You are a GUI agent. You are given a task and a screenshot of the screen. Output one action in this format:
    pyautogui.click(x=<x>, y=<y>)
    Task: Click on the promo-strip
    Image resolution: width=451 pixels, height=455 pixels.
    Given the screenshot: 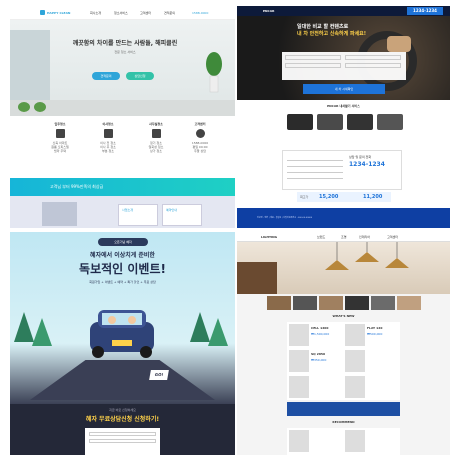 What is the action you would take?
    pyautogui.click(x=343, y=409)
    